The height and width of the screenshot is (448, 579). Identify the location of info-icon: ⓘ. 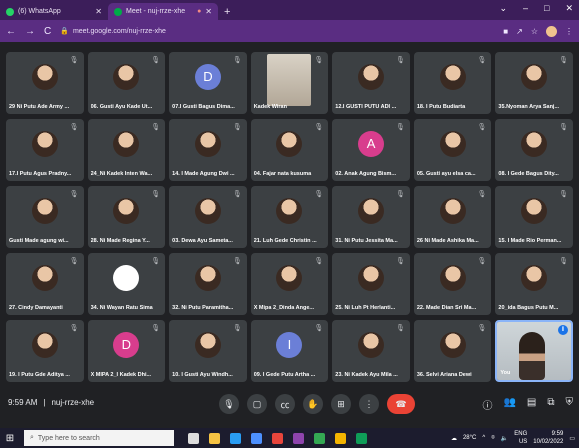
(487, 404).